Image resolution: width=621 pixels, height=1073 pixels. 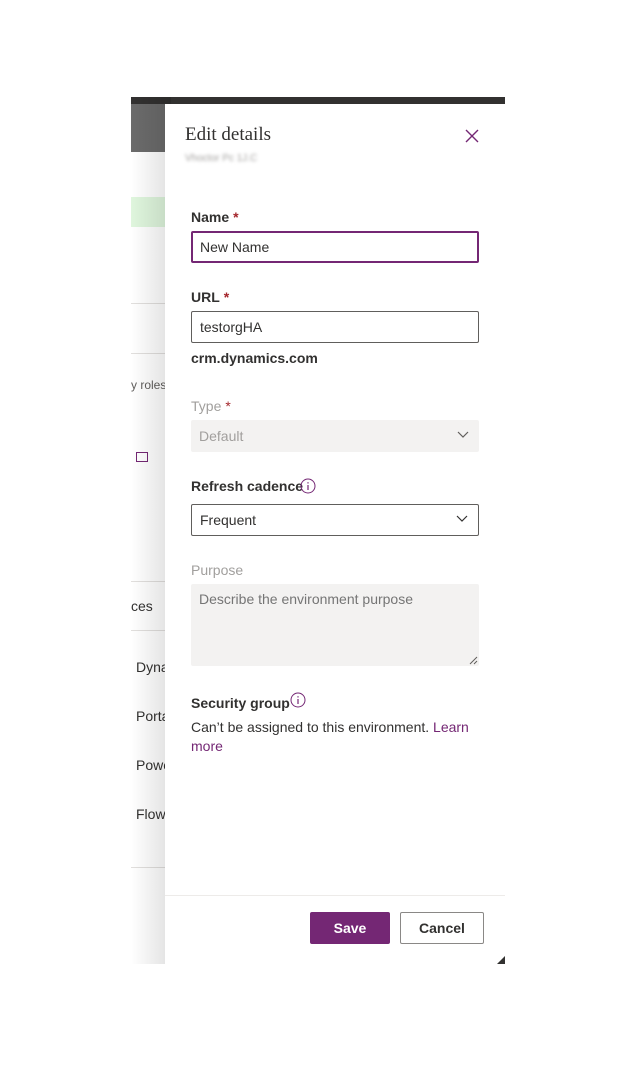 I want to click on type-dropdown: Default, so click(x=335, y=436).